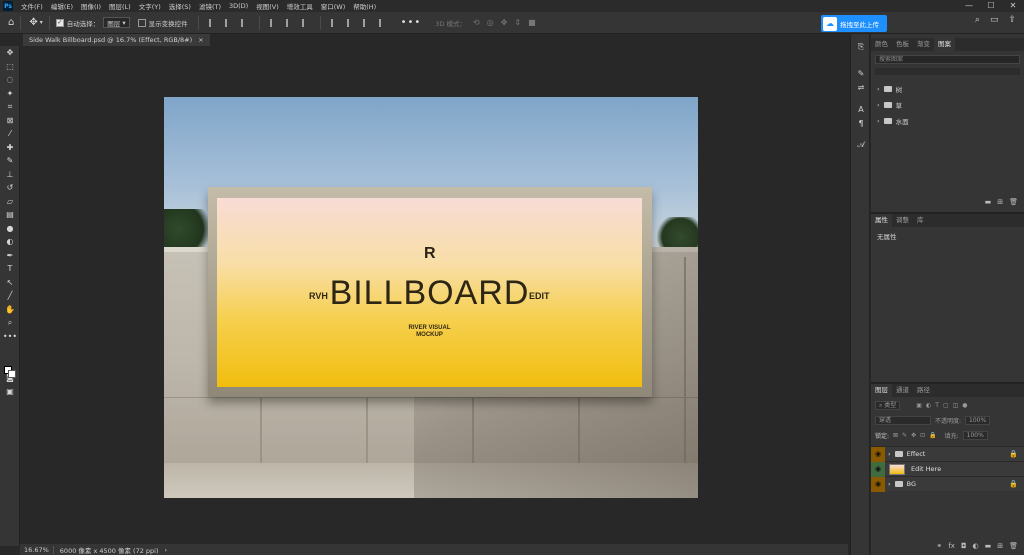  Describe the element at coordinates (10, 202) in the screenshot. I see `eraser-tool-icon: ▱` at that location.